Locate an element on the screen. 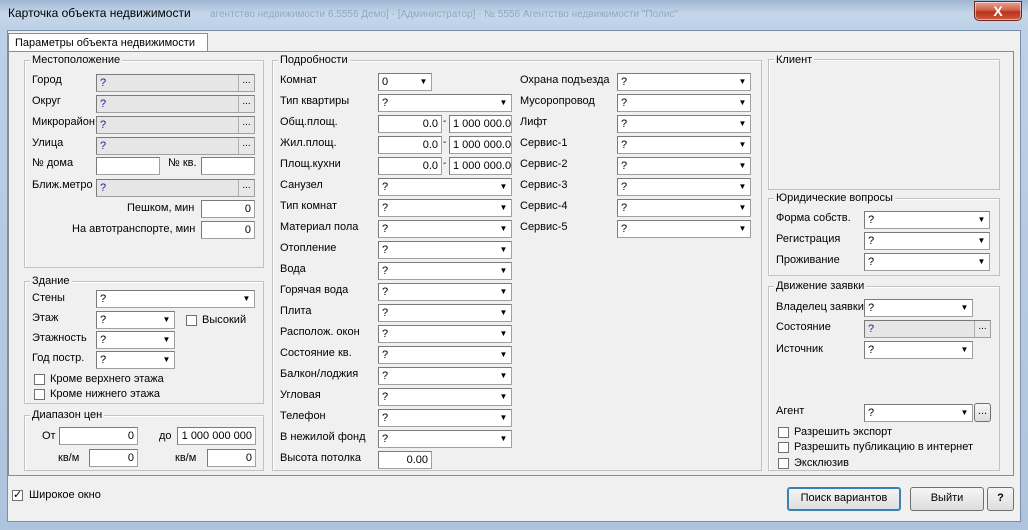 The height and width of the screenshot is (530, 1028). house-label: № дома is located at coordinates (53, 163).